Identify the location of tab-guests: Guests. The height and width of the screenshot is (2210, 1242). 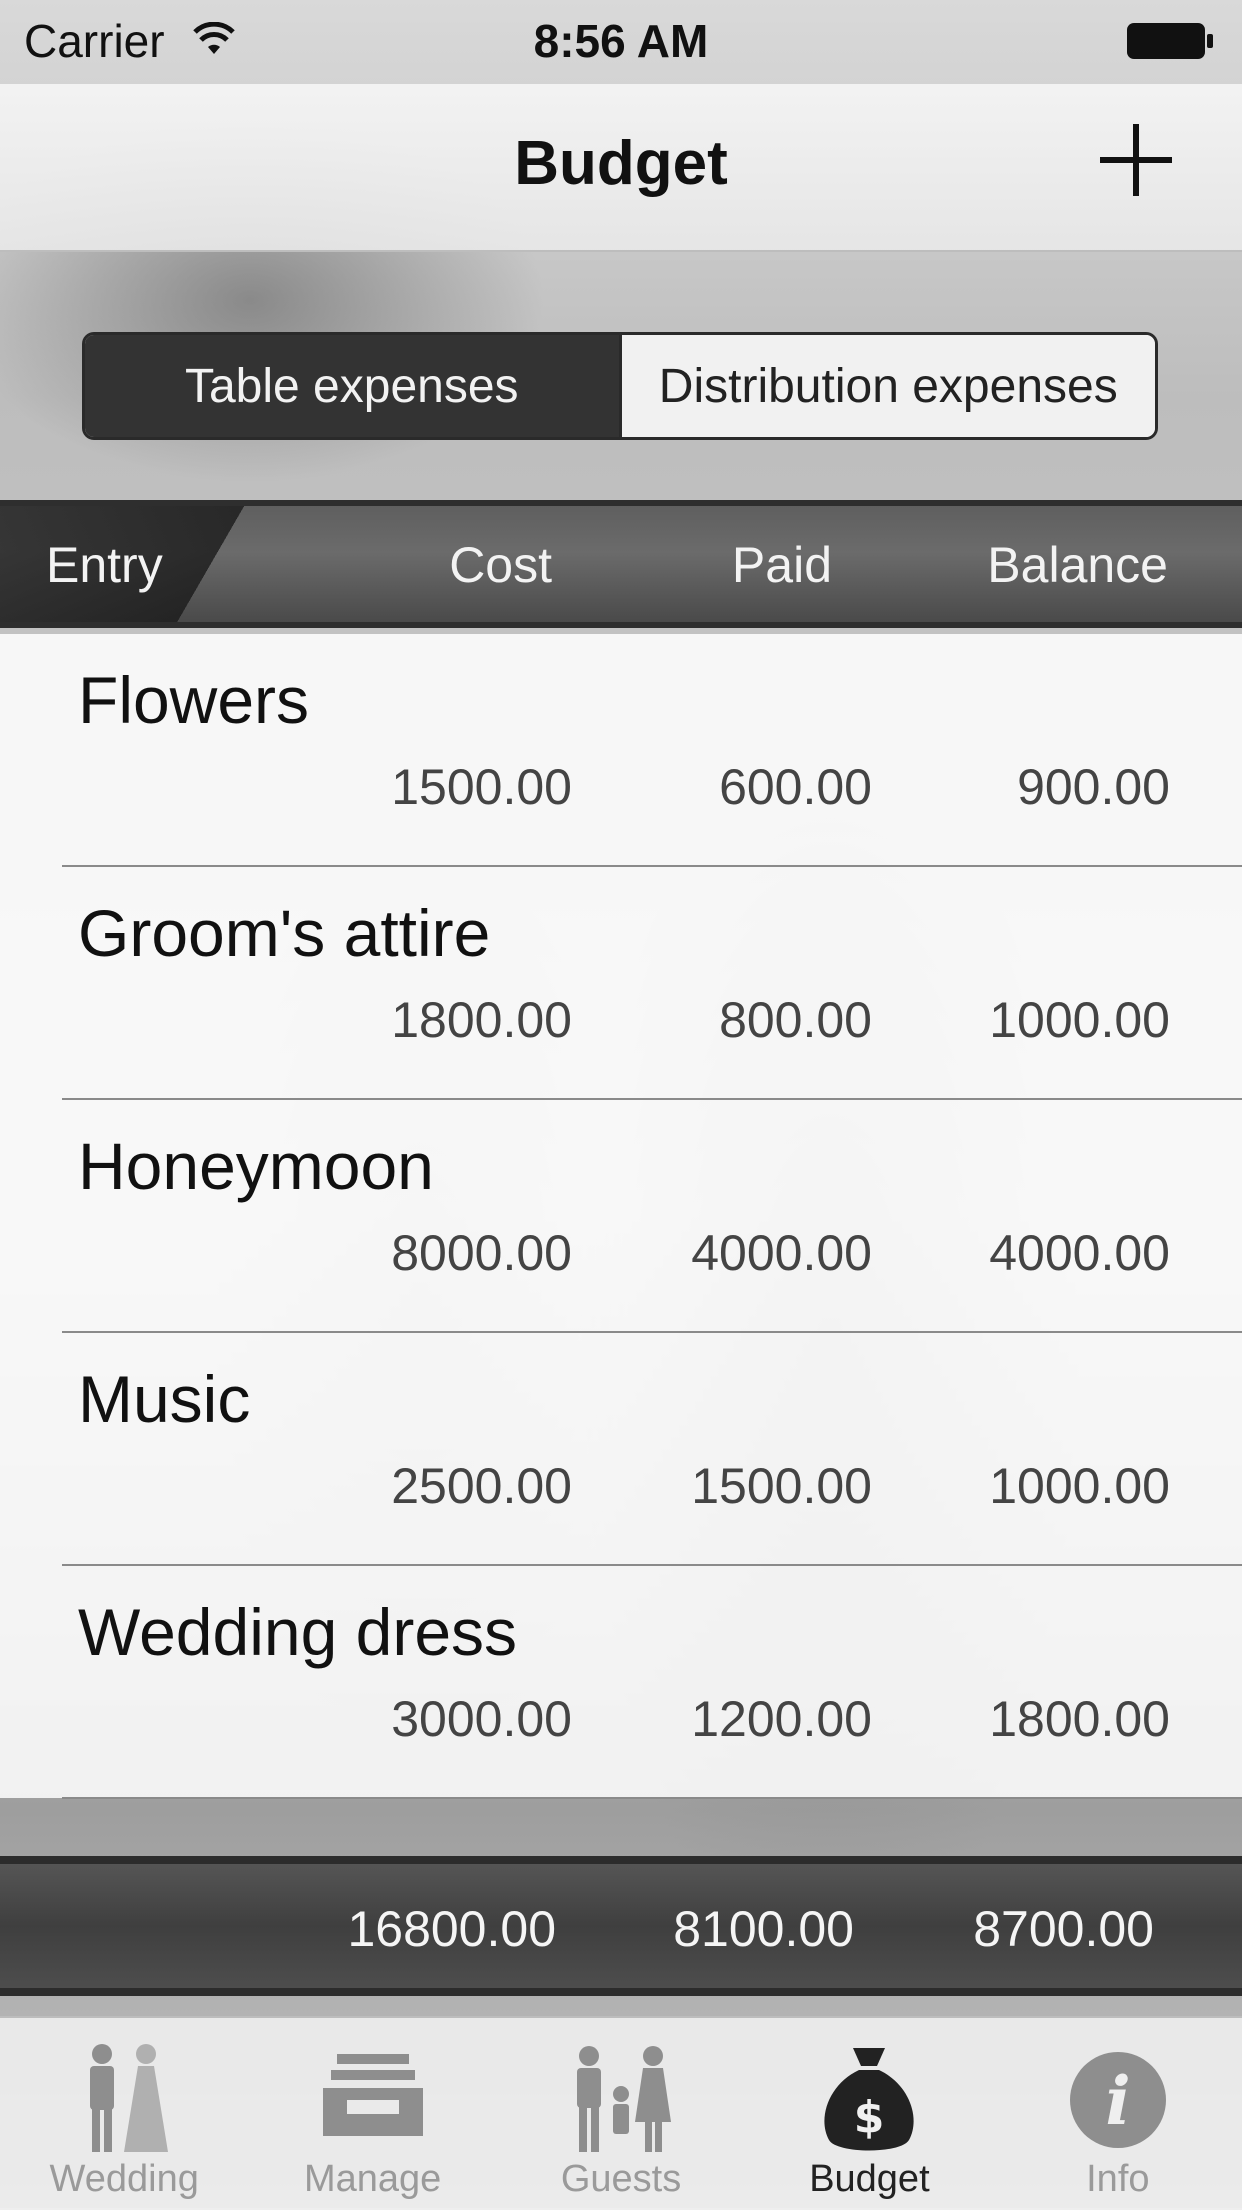
(621, 2114).